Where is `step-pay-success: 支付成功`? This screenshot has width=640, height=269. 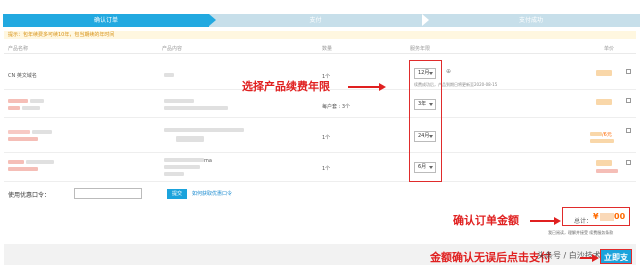 step-pay-success: 支付成功 is located at coordinates (531, 20).